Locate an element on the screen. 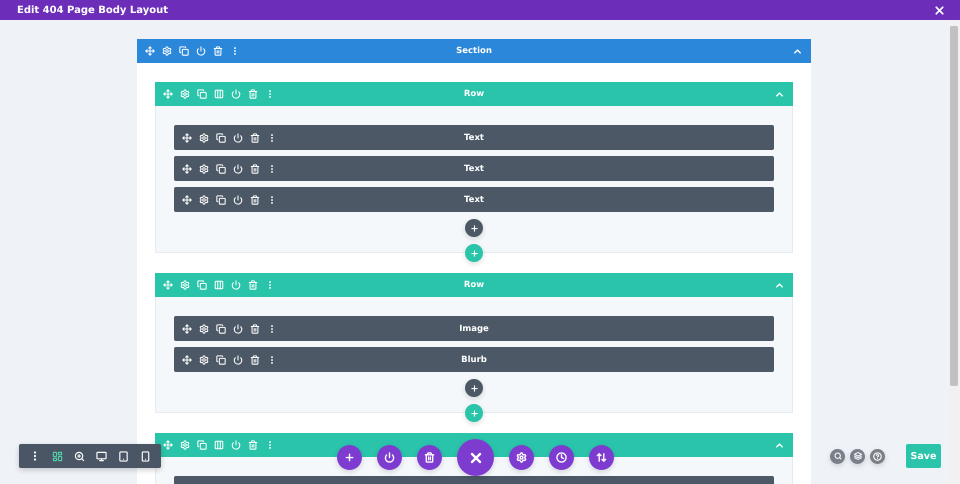 This screenshot has height=484, width=960. tablet-icon is located at coordinates (124, 456).